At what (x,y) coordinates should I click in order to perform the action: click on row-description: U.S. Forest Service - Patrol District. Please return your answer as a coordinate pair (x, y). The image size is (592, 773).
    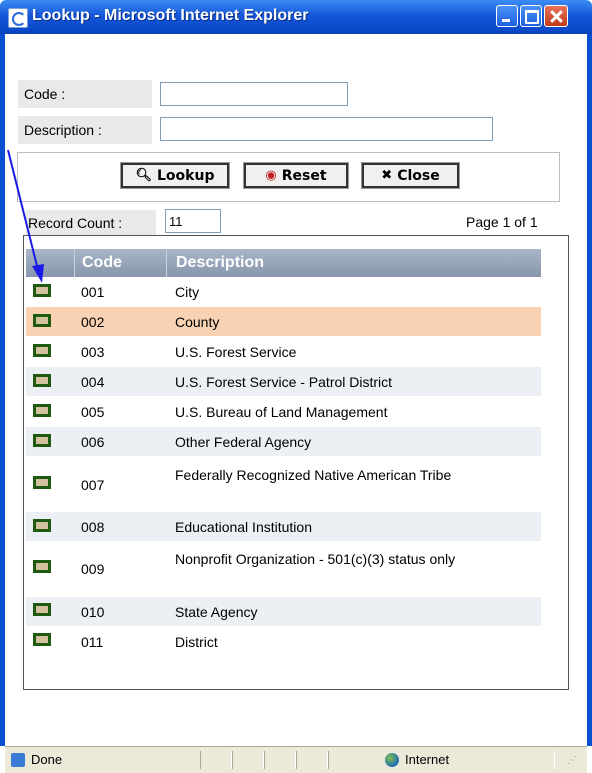
    Looking at the image, I should click on (284, 382).